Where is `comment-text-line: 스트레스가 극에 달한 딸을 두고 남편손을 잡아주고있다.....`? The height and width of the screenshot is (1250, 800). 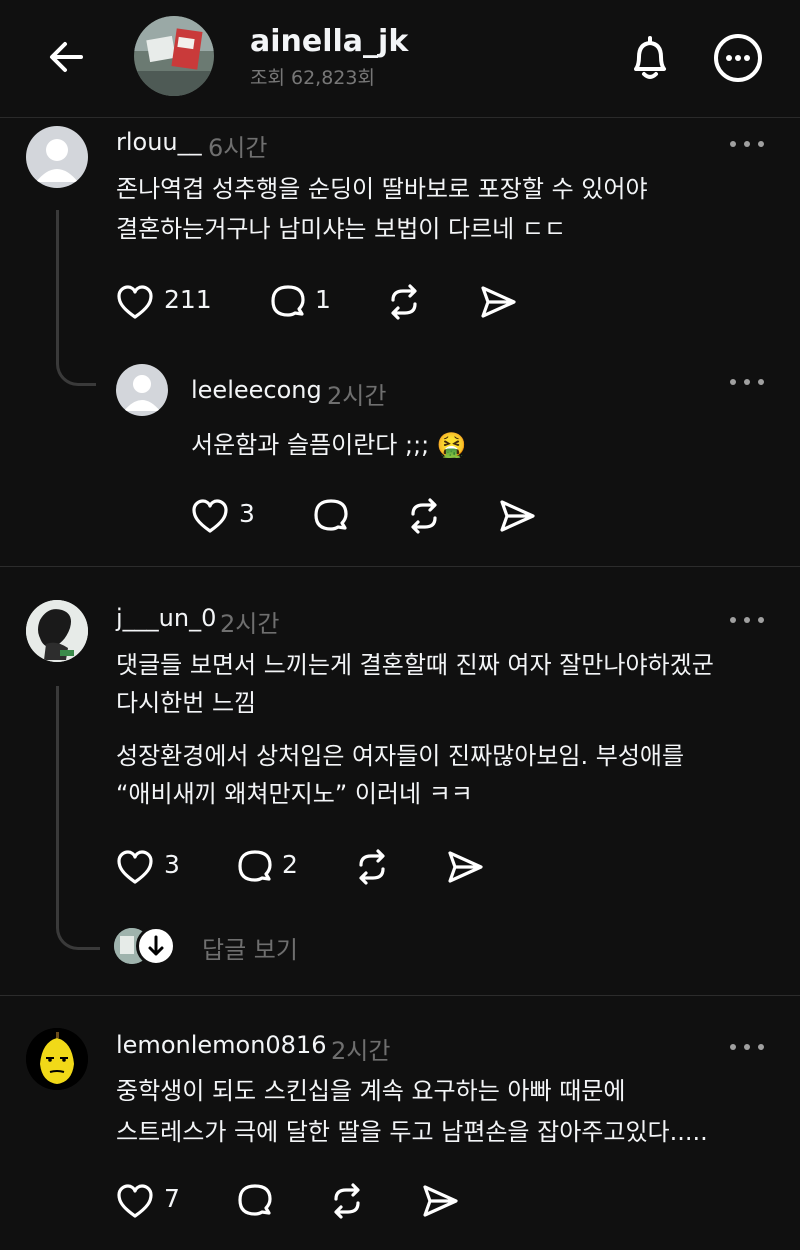
comment-text-line: 스트레스가 극에 달한 딸을 두고 남편손을 잡아주고있다..... is located at coordinates (412, 1132).